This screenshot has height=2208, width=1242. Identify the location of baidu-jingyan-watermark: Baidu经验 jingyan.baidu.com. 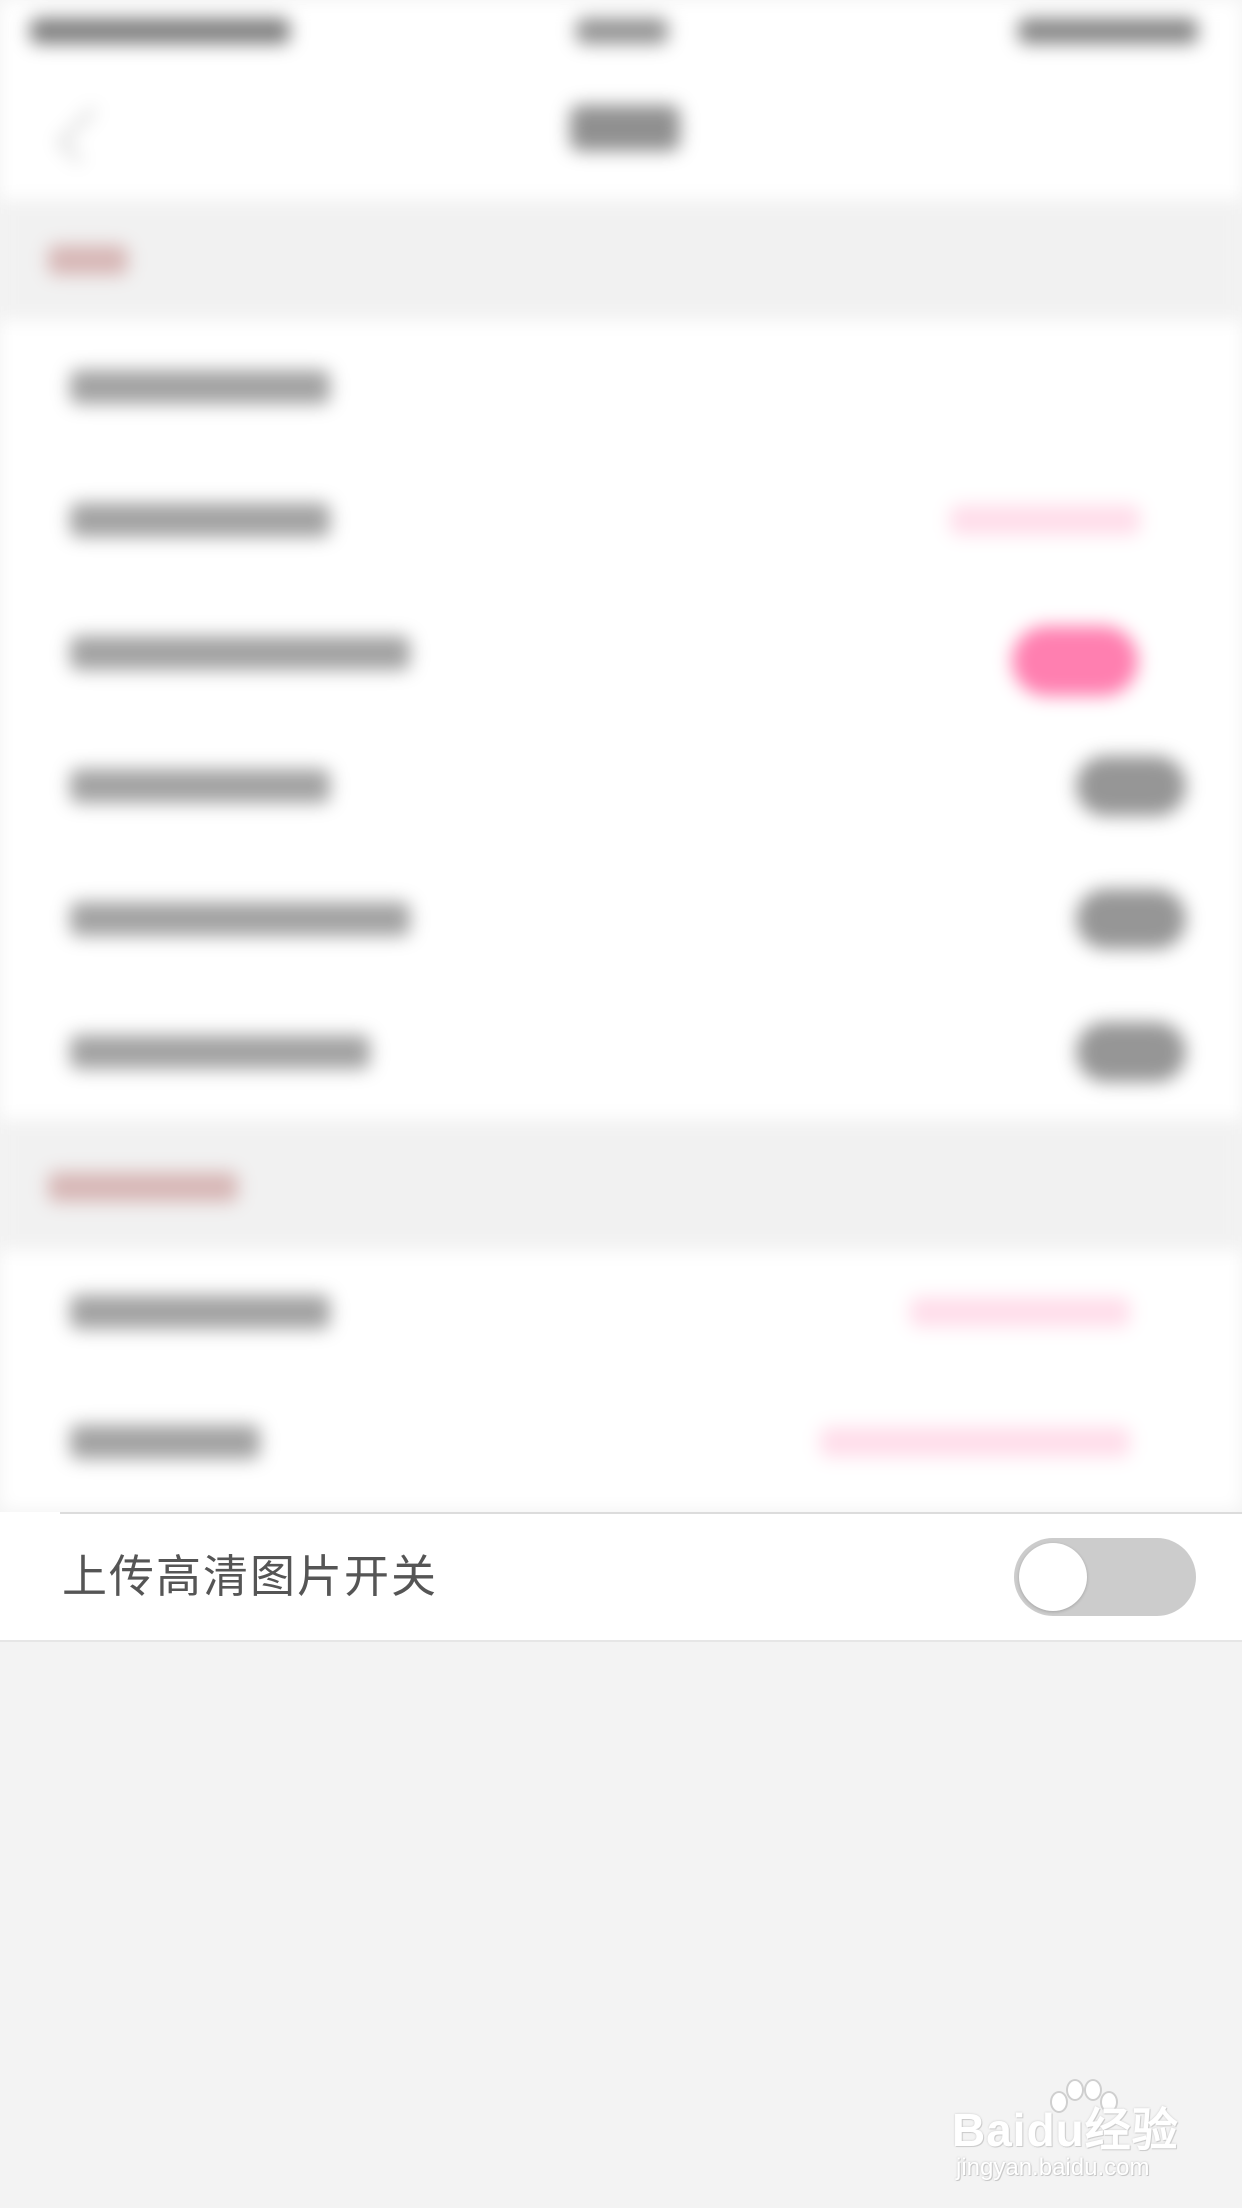
(1085, 2130).